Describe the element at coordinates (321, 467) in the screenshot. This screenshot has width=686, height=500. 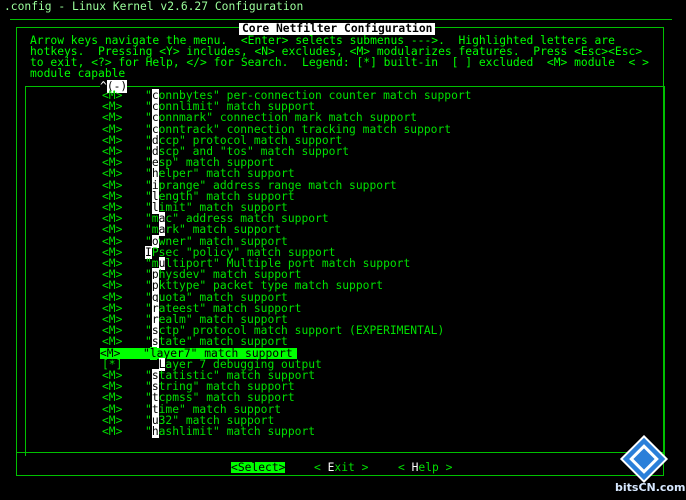
I see `exit-open: <` at that location.